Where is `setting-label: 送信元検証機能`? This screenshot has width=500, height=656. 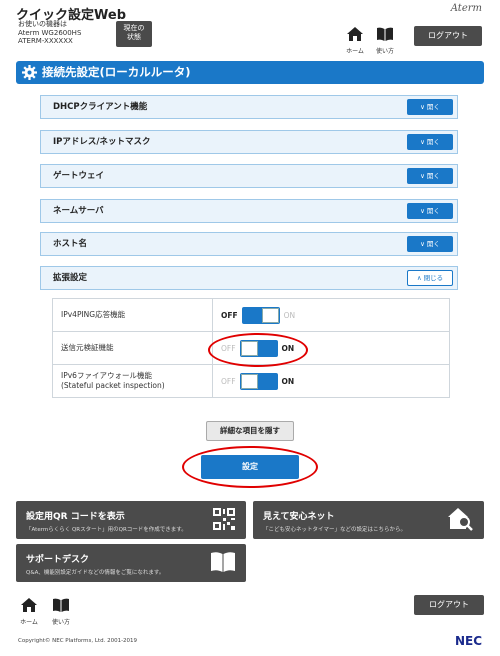
setting-label: 送信元検証機能 is located at coordinates (132, 348).